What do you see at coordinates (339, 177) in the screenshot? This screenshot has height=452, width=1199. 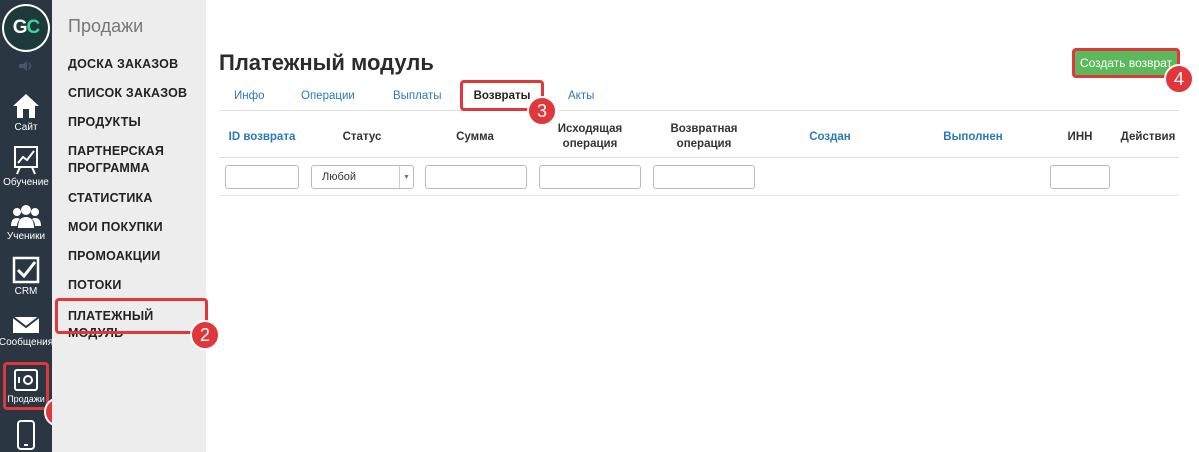 I see `status-filter-value: Любой` at bounding box center [339, 177].